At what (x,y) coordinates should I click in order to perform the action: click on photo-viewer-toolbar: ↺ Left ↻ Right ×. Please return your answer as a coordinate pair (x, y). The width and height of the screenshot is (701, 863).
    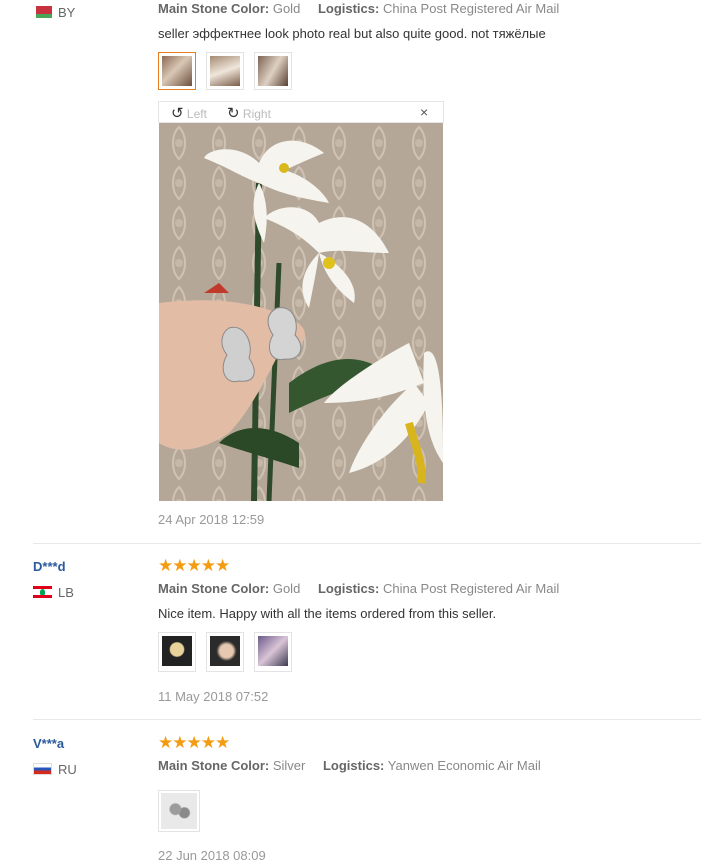
    Looking at the image, I should click on (301, 112).